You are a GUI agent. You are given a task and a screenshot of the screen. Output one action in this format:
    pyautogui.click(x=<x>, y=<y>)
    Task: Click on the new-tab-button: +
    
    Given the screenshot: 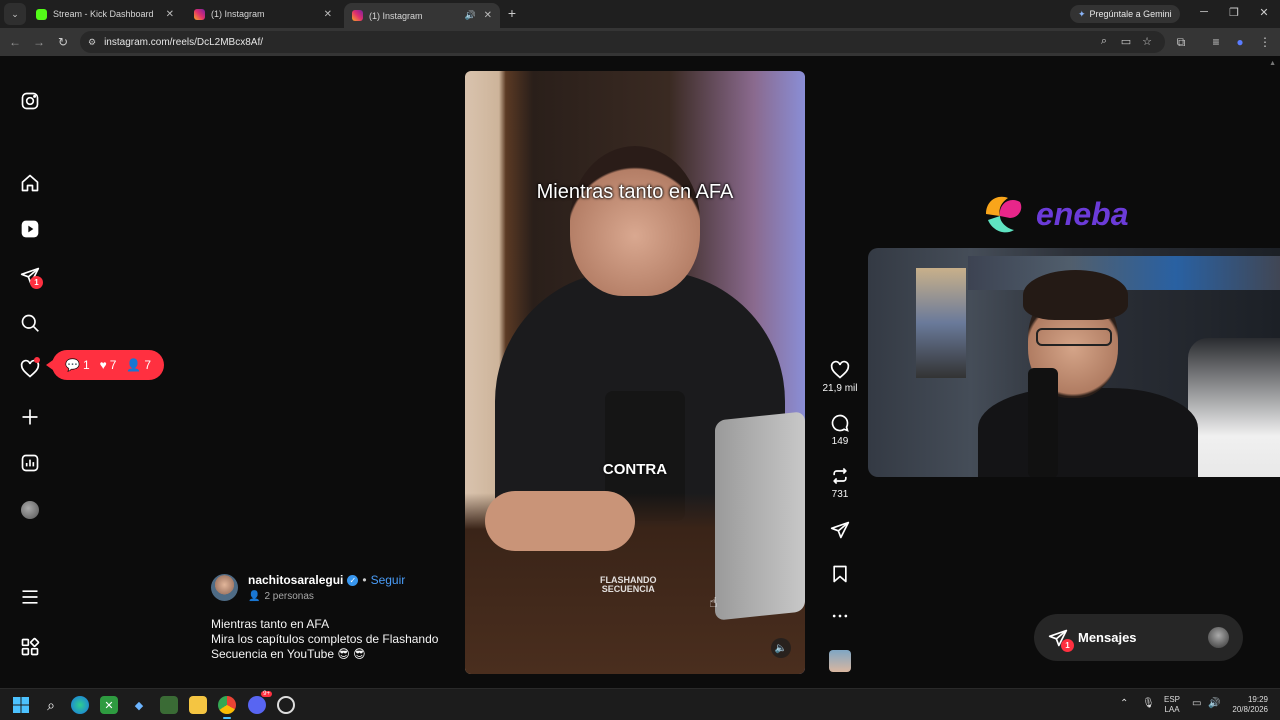 What is the action you would take?
    pyautogui.click(x=512, y=13)
    